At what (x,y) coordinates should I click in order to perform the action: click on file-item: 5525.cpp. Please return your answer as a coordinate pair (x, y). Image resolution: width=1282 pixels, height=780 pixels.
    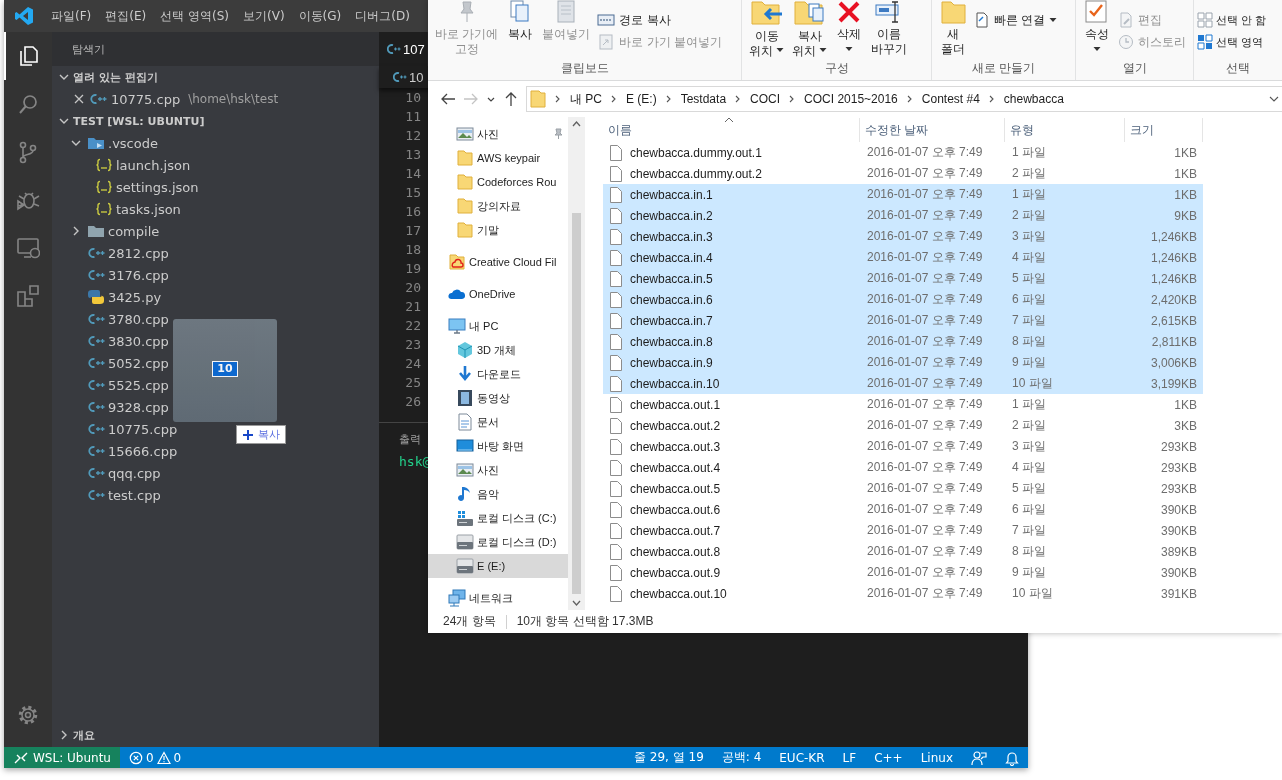
    Looking at the image, I should click on (112, 385).